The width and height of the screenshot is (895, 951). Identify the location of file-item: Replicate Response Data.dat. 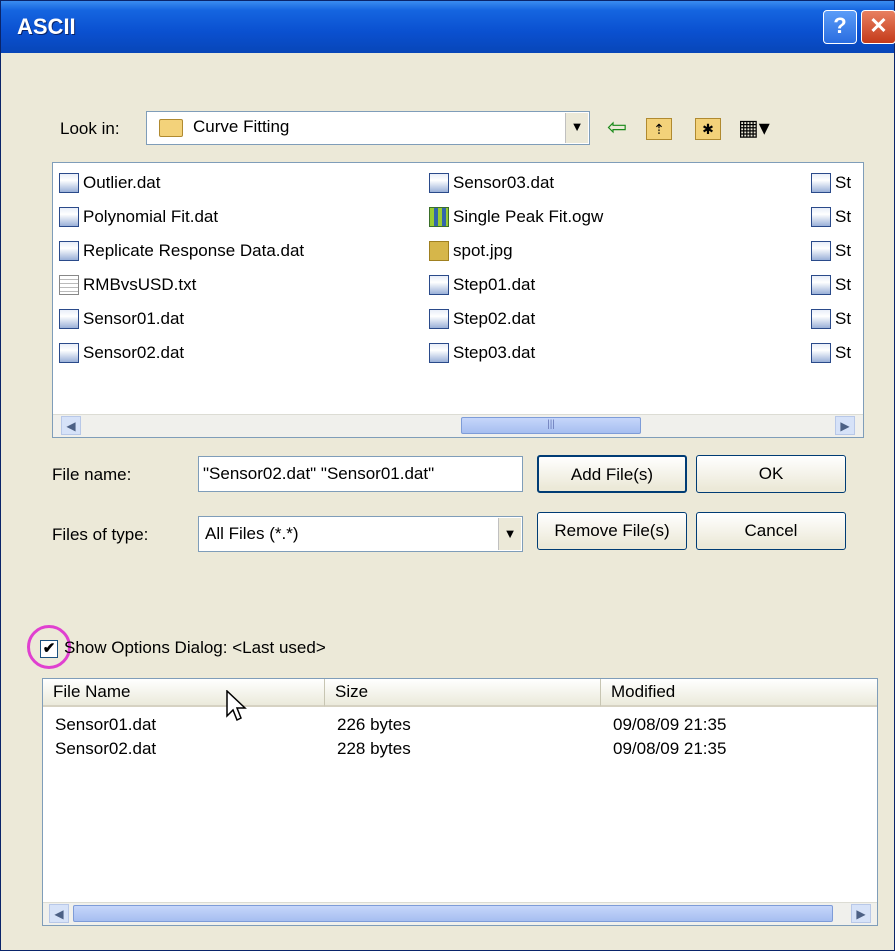
(181, 251).